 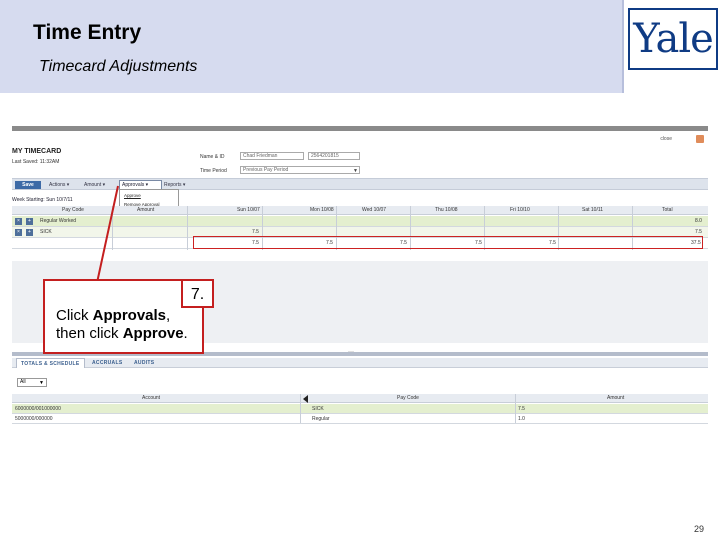 What do you see at coordinates (360, 128) in the screenshot?
I see `window-top-bar` at bounding box center [360, 128].